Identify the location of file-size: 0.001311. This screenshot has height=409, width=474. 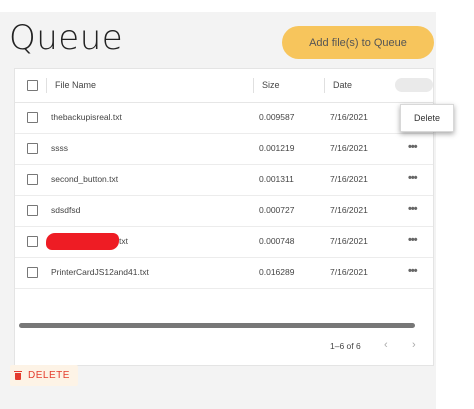
(276, 179).